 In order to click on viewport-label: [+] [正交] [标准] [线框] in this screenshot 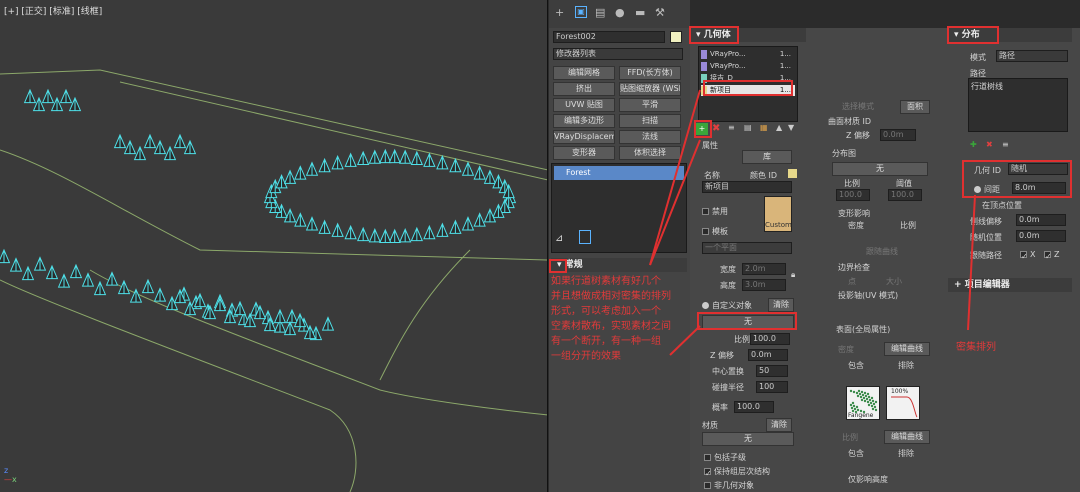, I will do `click(53, 10)`.